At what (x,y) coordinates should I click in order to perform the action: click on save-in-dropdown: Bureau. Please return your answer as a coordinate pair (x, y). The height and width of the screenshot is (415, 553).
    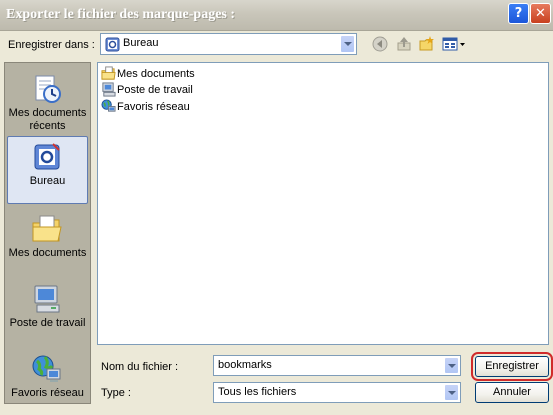
    Looking at the image, I should click on (228, 44).